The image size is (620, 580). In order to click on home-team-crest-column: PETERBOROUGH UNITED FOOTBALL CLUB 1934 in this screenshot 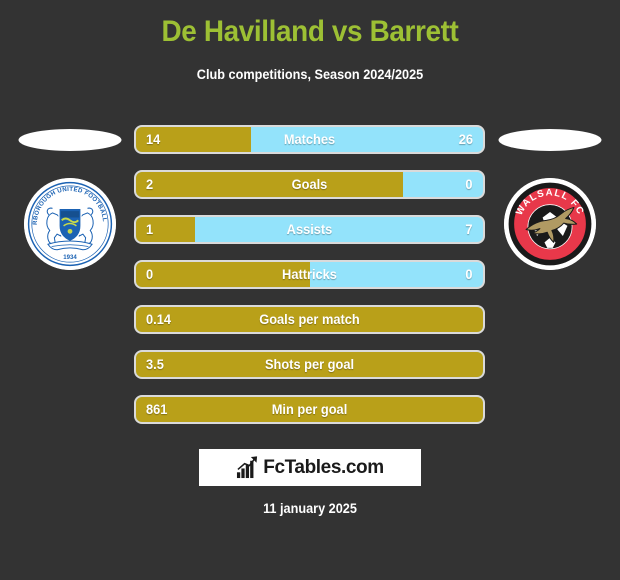, I will do `click(70, 205)`.